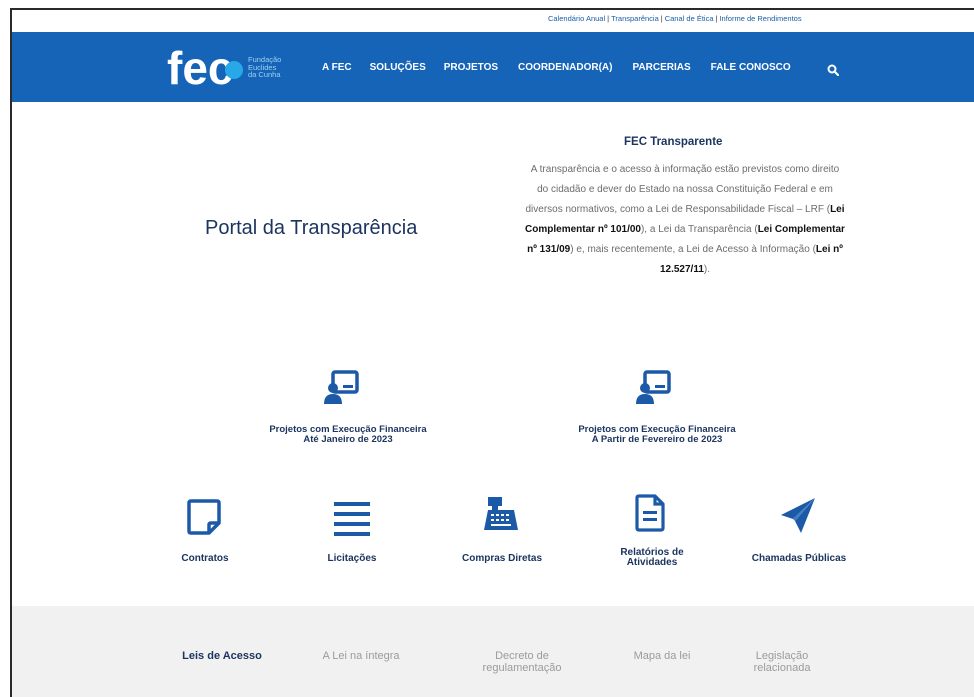 The height and width of the screenshot is (697, 974). Describe the element at coordinates (264, 67) in the screenshot. I see `org-name: Fundação Euclides da Cunha` at that location.